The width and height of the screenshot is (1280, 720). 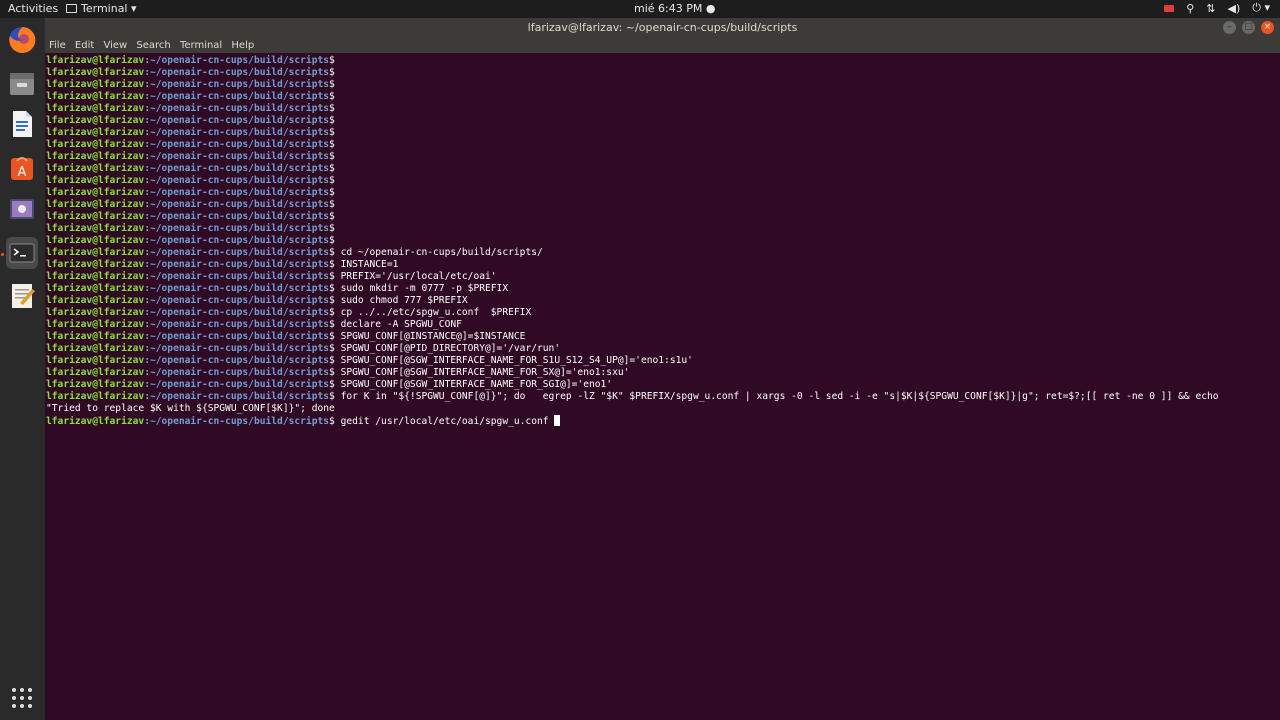 What do you see at coordinates (1229, 27) in the screenshot?
I see `minimize-button: –` at bounding box center [1229, 27].